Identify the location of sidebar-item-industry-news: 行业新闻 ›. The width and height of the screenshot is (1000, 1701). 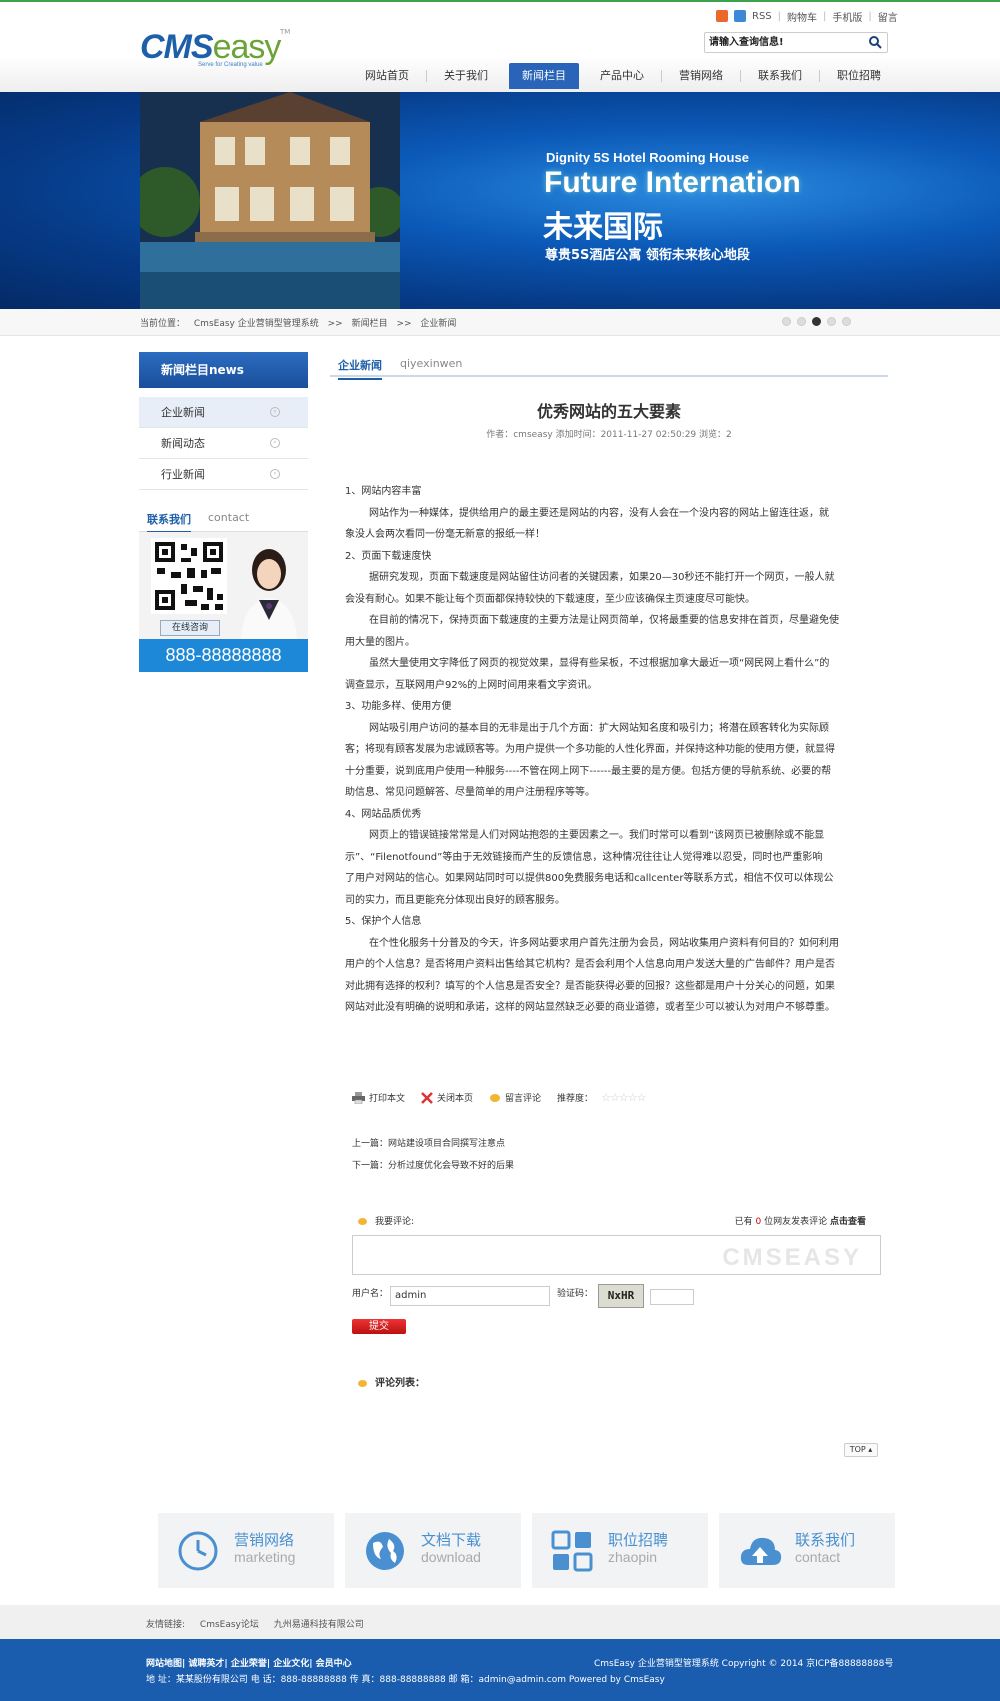
(223, 474).